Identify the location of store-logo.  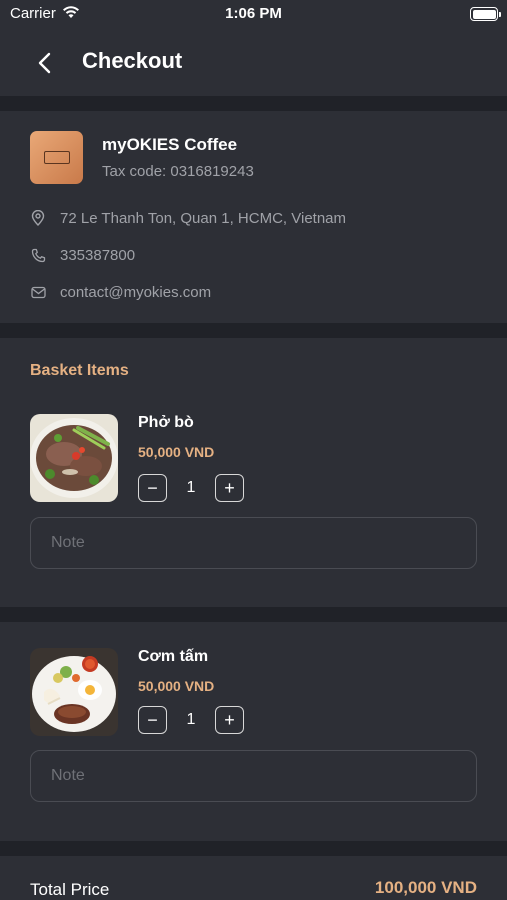
(56, 157).